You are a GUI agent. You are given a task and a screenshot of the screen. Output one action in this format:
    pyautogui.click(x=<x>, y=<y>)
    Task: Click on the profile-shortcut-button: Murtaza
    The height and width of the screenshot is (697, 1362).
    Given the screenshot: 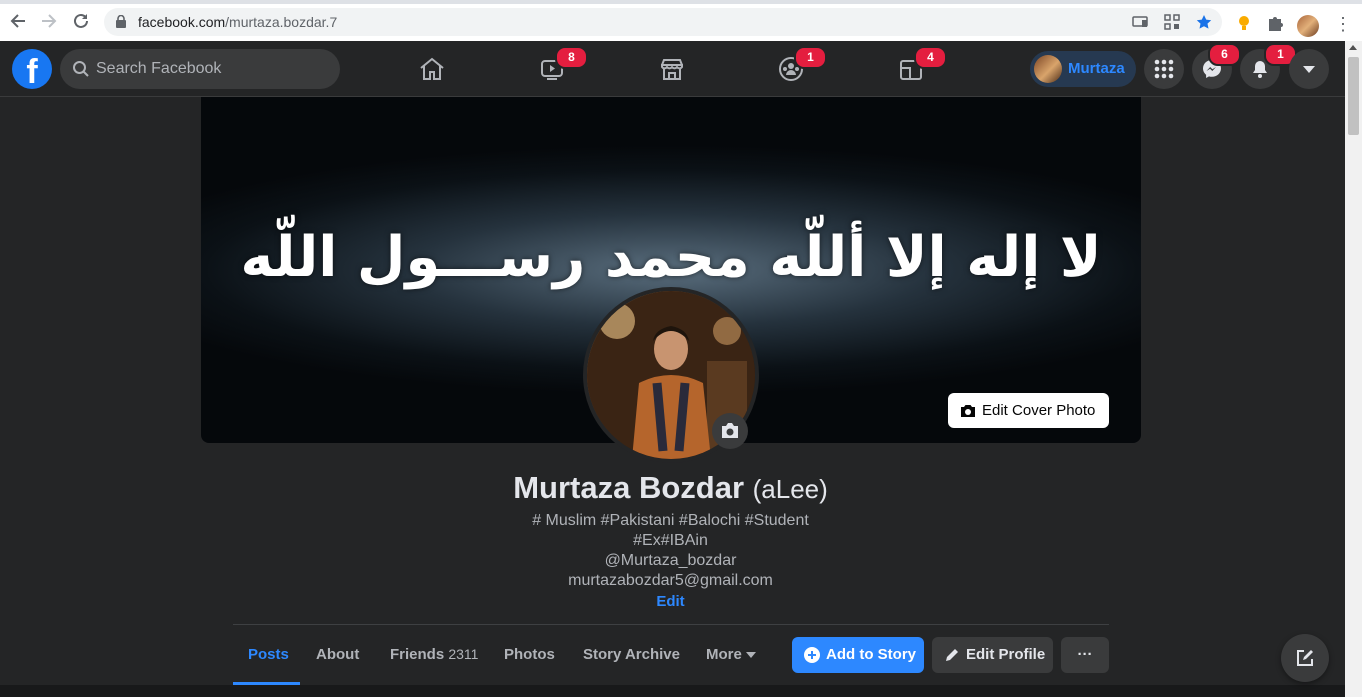 What is the action you would take?
    pyautogui.click(x=1083, y=69)
    